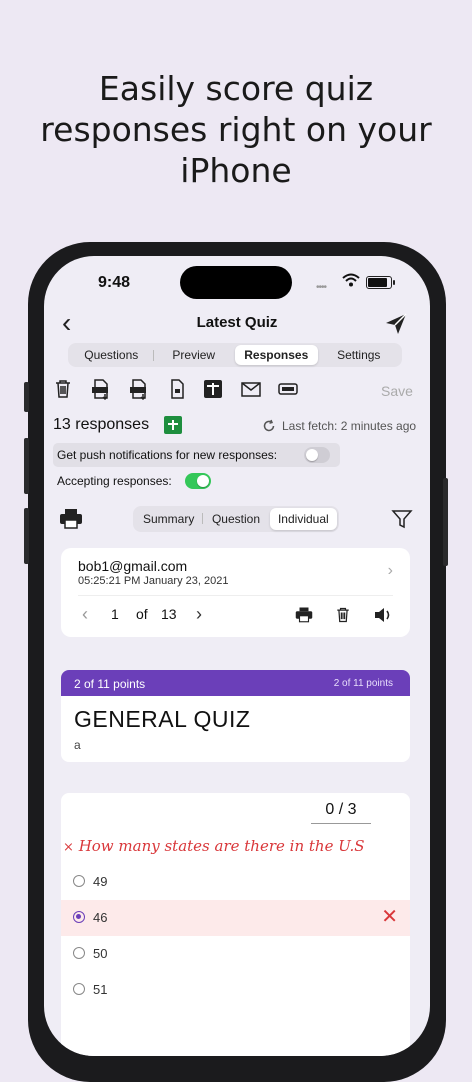  I want to click on volume-up-button, so click(26, 466).